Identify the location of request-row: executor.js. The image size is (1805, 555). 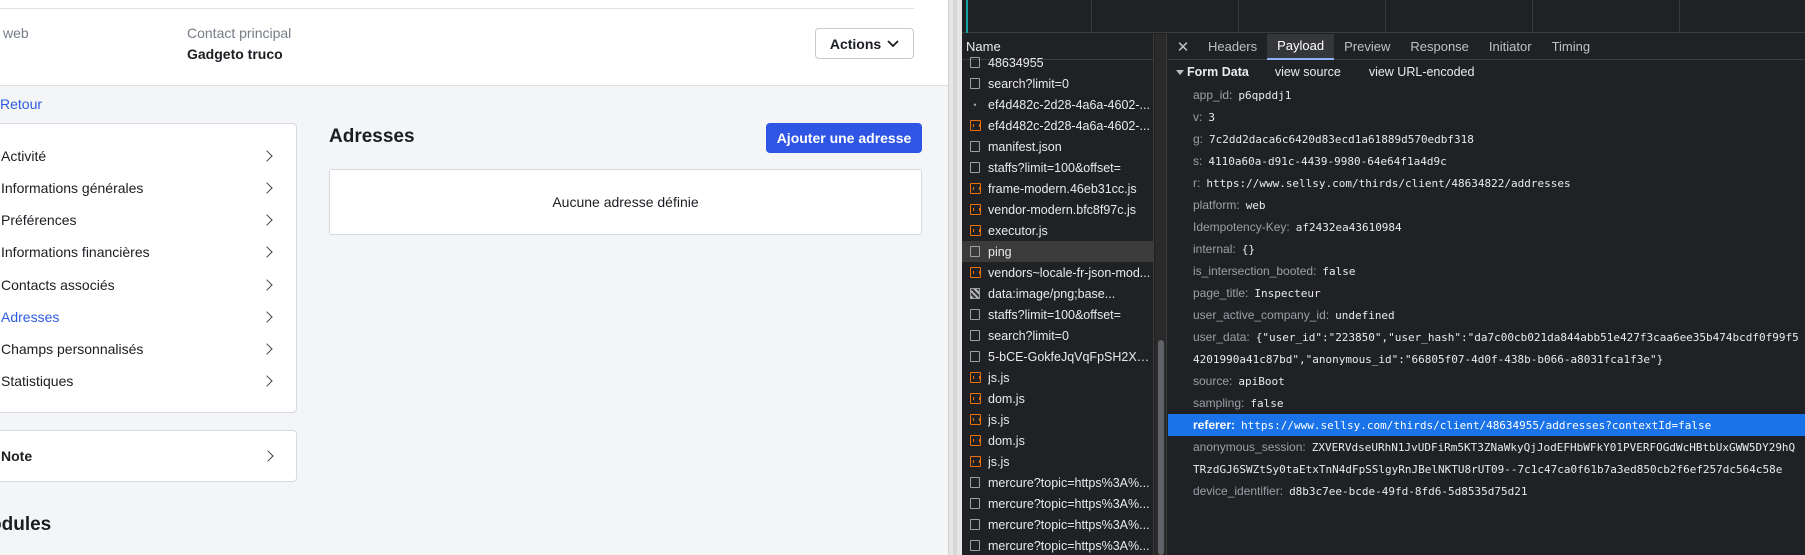
(1057, 230).